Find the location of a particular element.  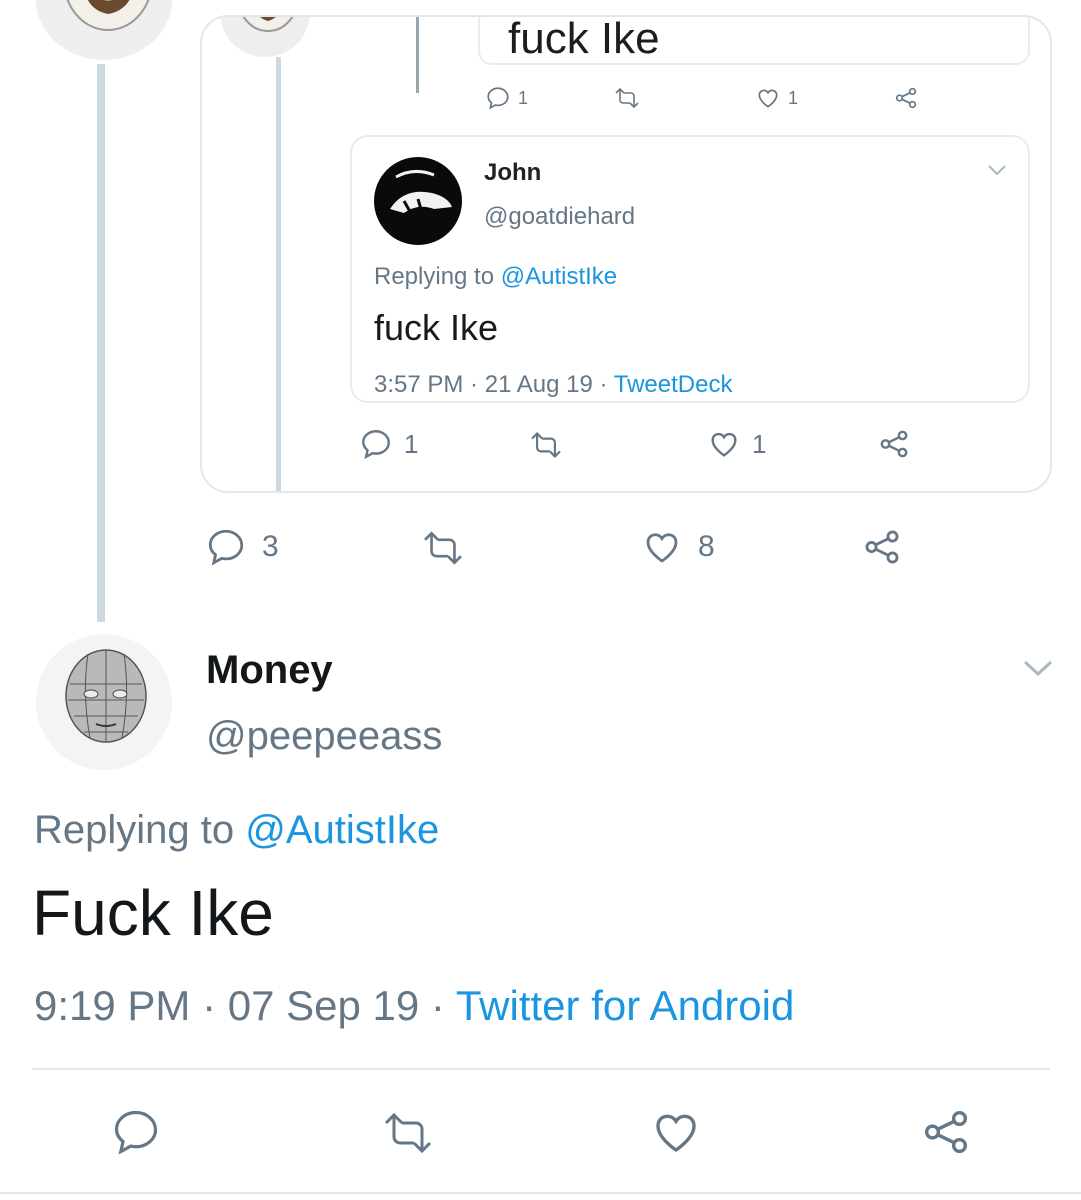

john-display-name: John is located at coordinates (512, 173).